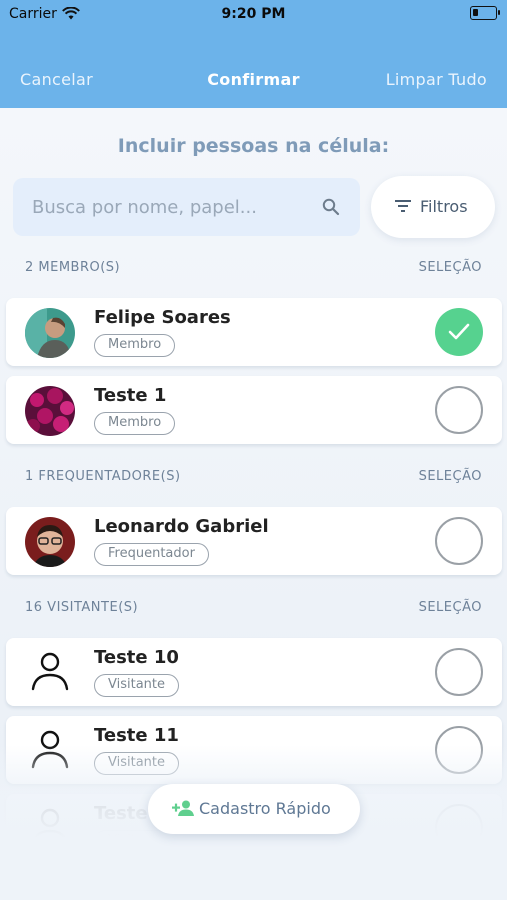 This screenshot has width=507, height=900. I want to click on person-row: Teste 10 Visitante, so click(254, 672).